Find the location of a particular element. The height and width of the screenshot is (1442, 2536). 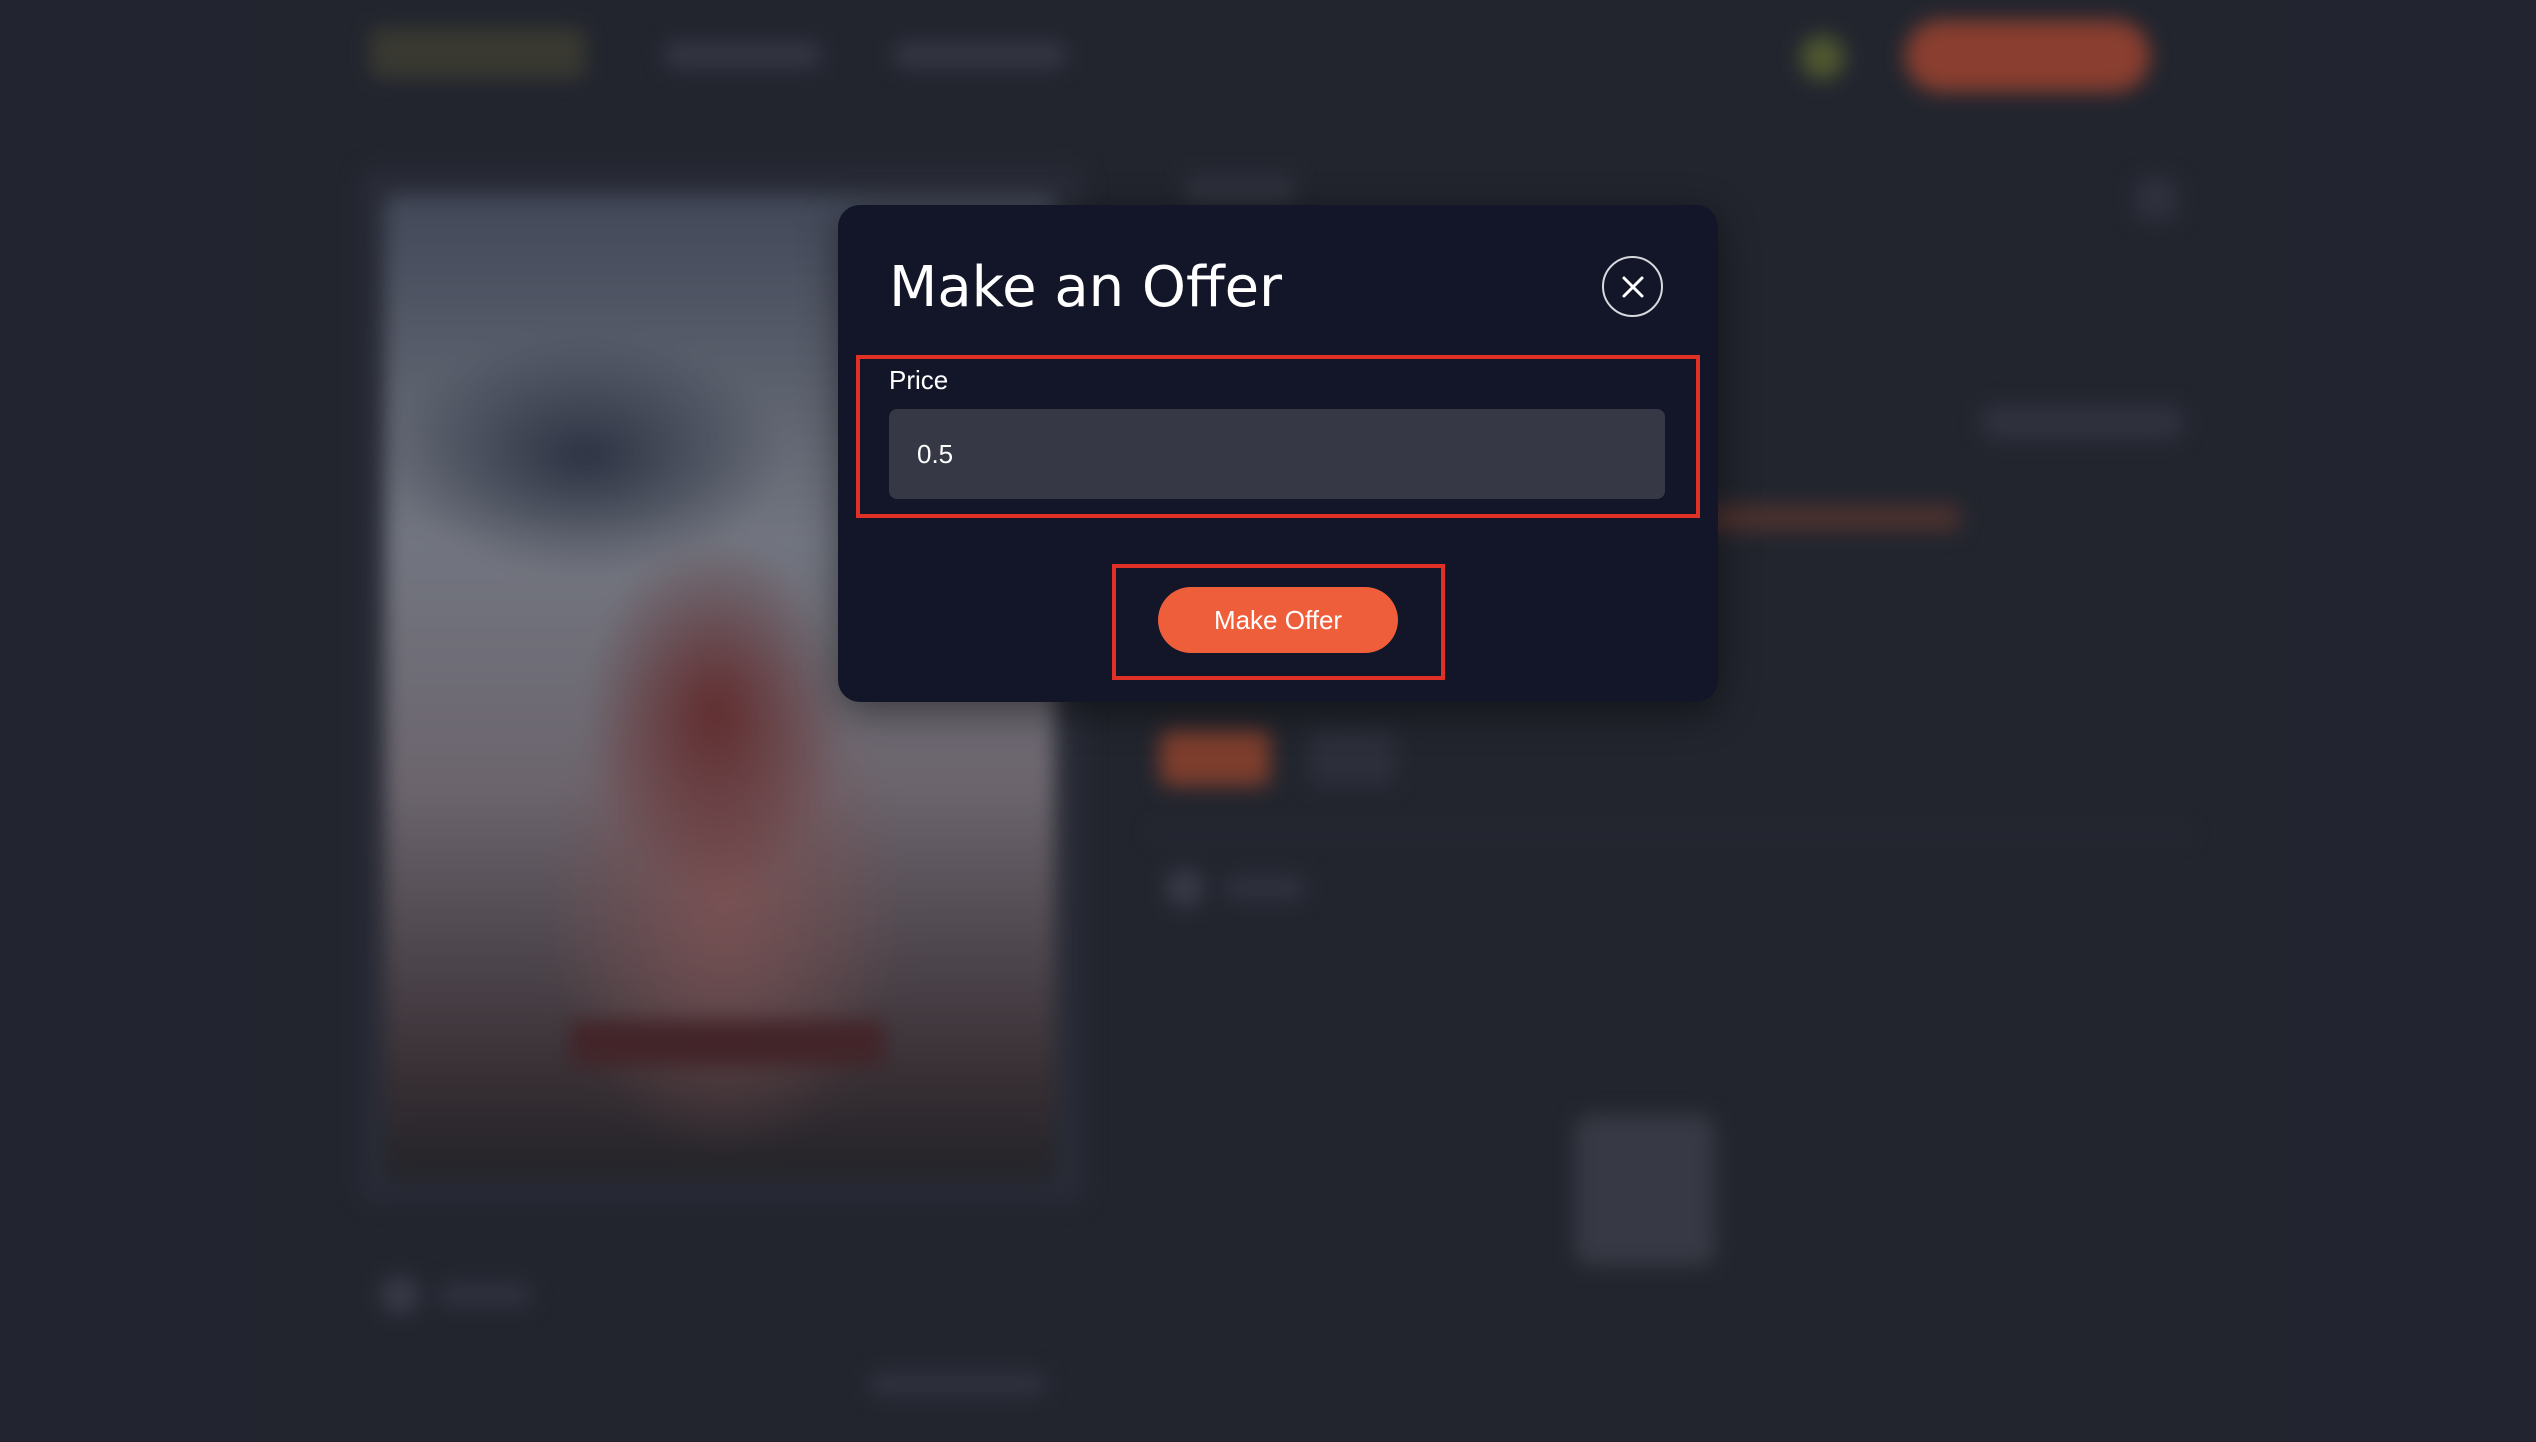

make-offer-modal: Make an Offer Price Make Offer is located at coordinates (1278, 453).